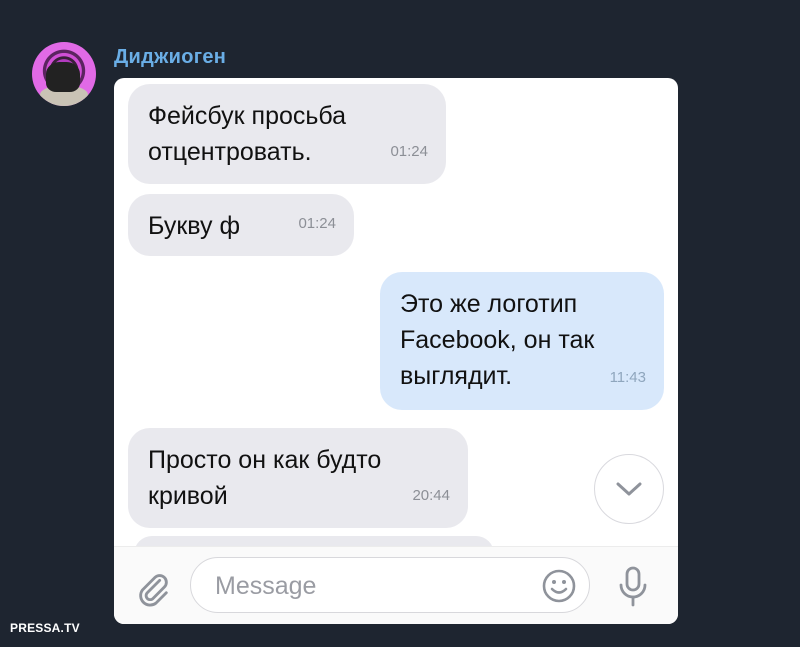 This screenshot has height=647, width=800. I want to click on message-composer, so click(396, 585).